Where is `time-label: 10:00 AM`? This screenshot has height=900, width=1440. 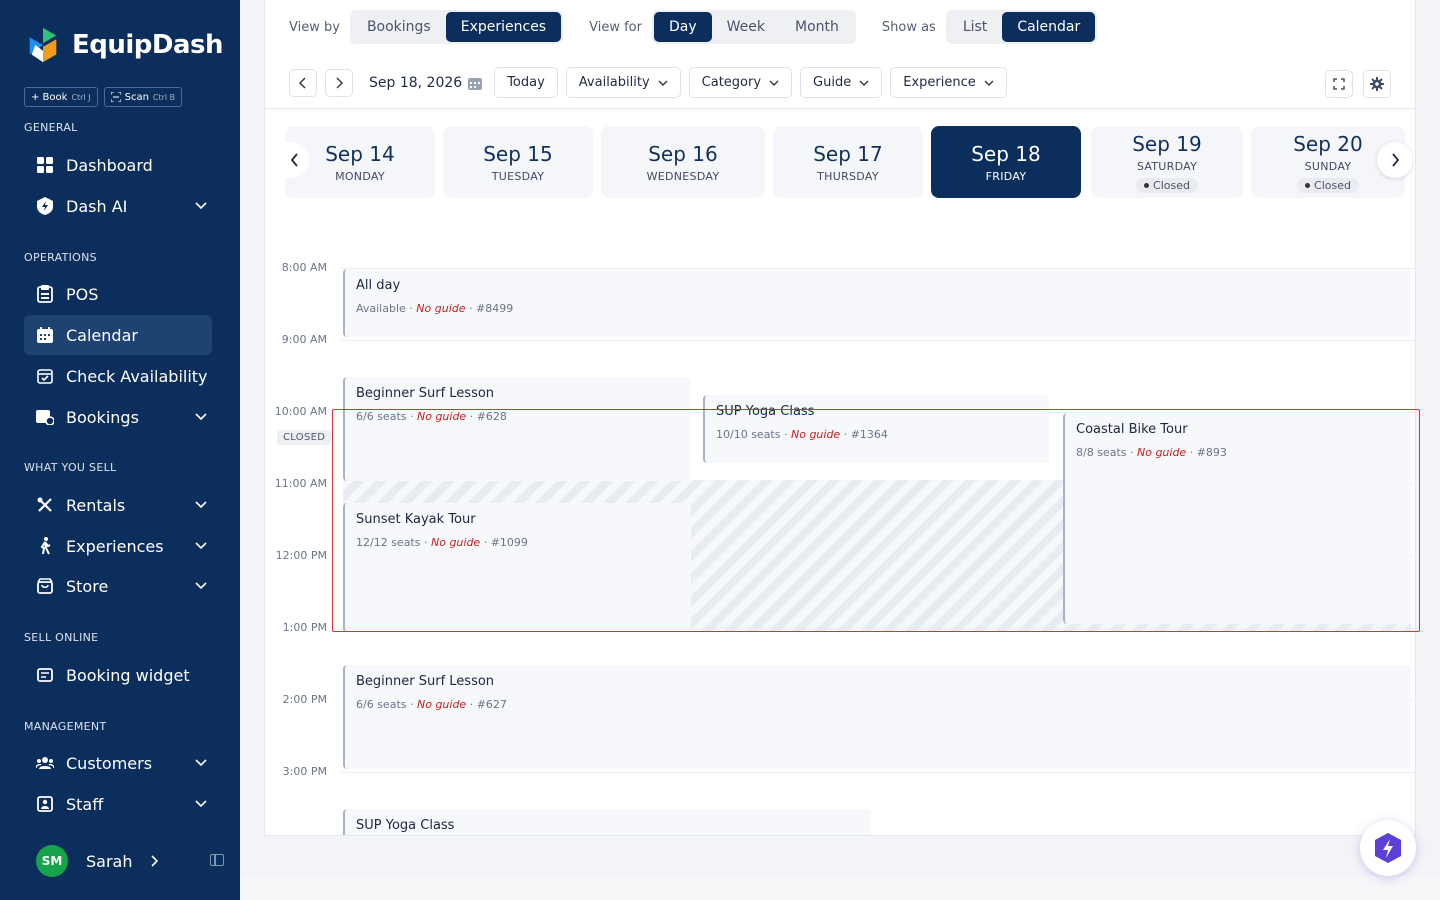
time-label: 10:00 AM is located at coordinates (300, 411).